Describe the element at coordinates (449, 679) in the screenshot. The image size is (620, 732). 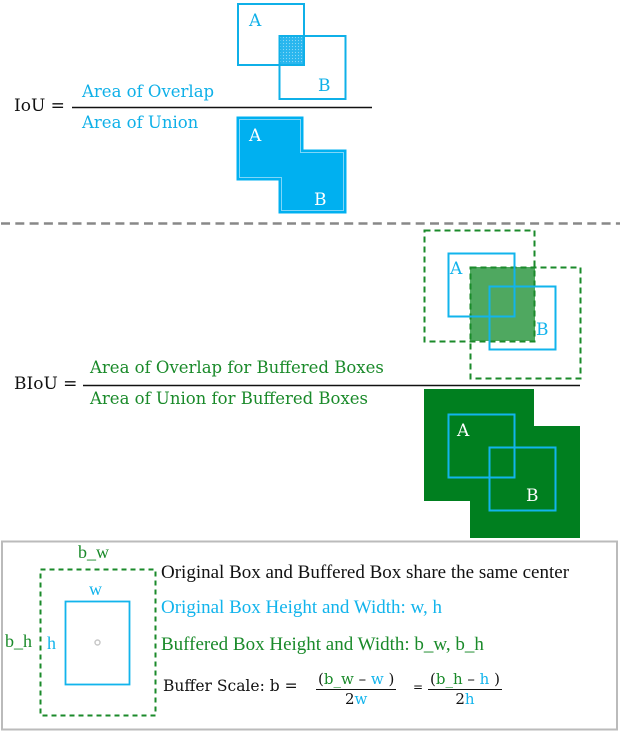
I see `bh-term: b_h` at that location.